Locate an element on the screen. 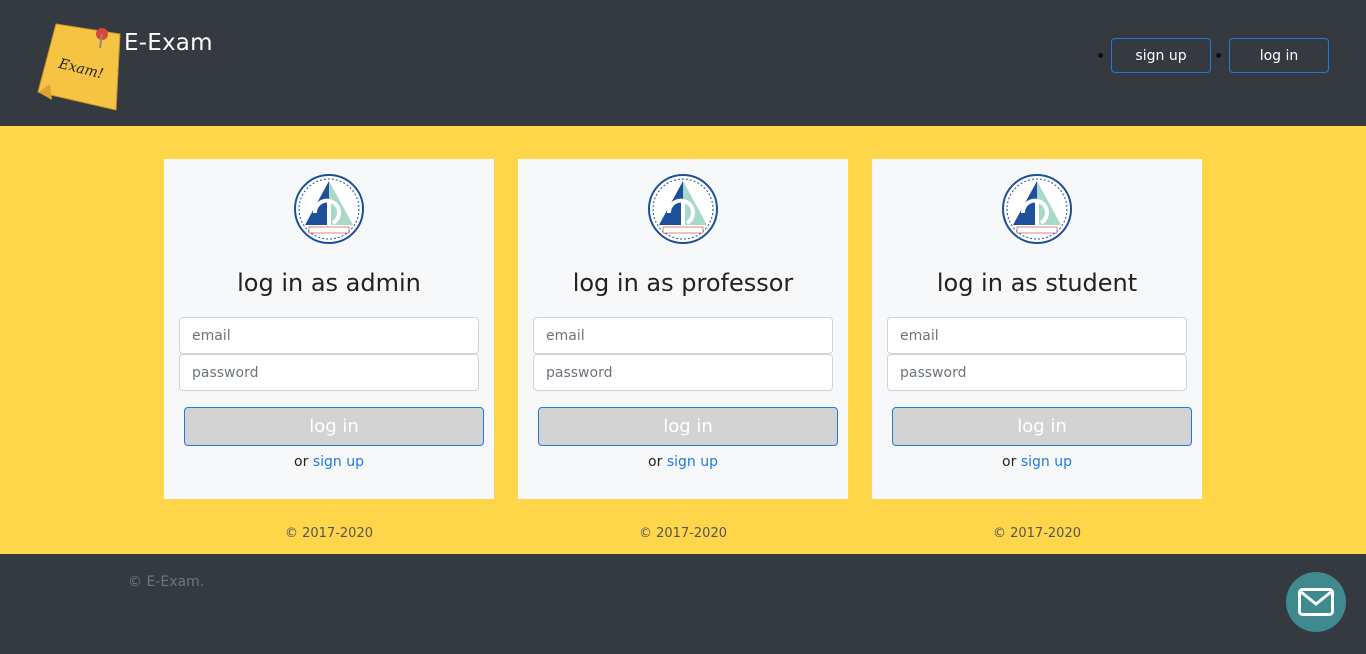 This screenshot has width=1366, height=654. contact-mail-button is located at coordinates (1316, 602).